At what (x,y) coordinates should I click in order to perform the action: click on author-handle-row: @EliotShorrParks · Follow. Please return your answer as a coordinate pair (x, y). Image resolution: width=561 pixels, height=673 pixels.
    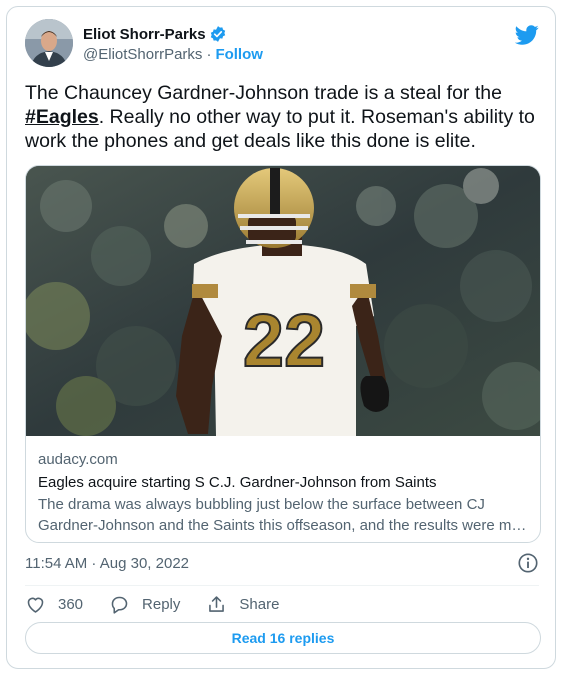
    Looking at the image, I should click on (173, 54).